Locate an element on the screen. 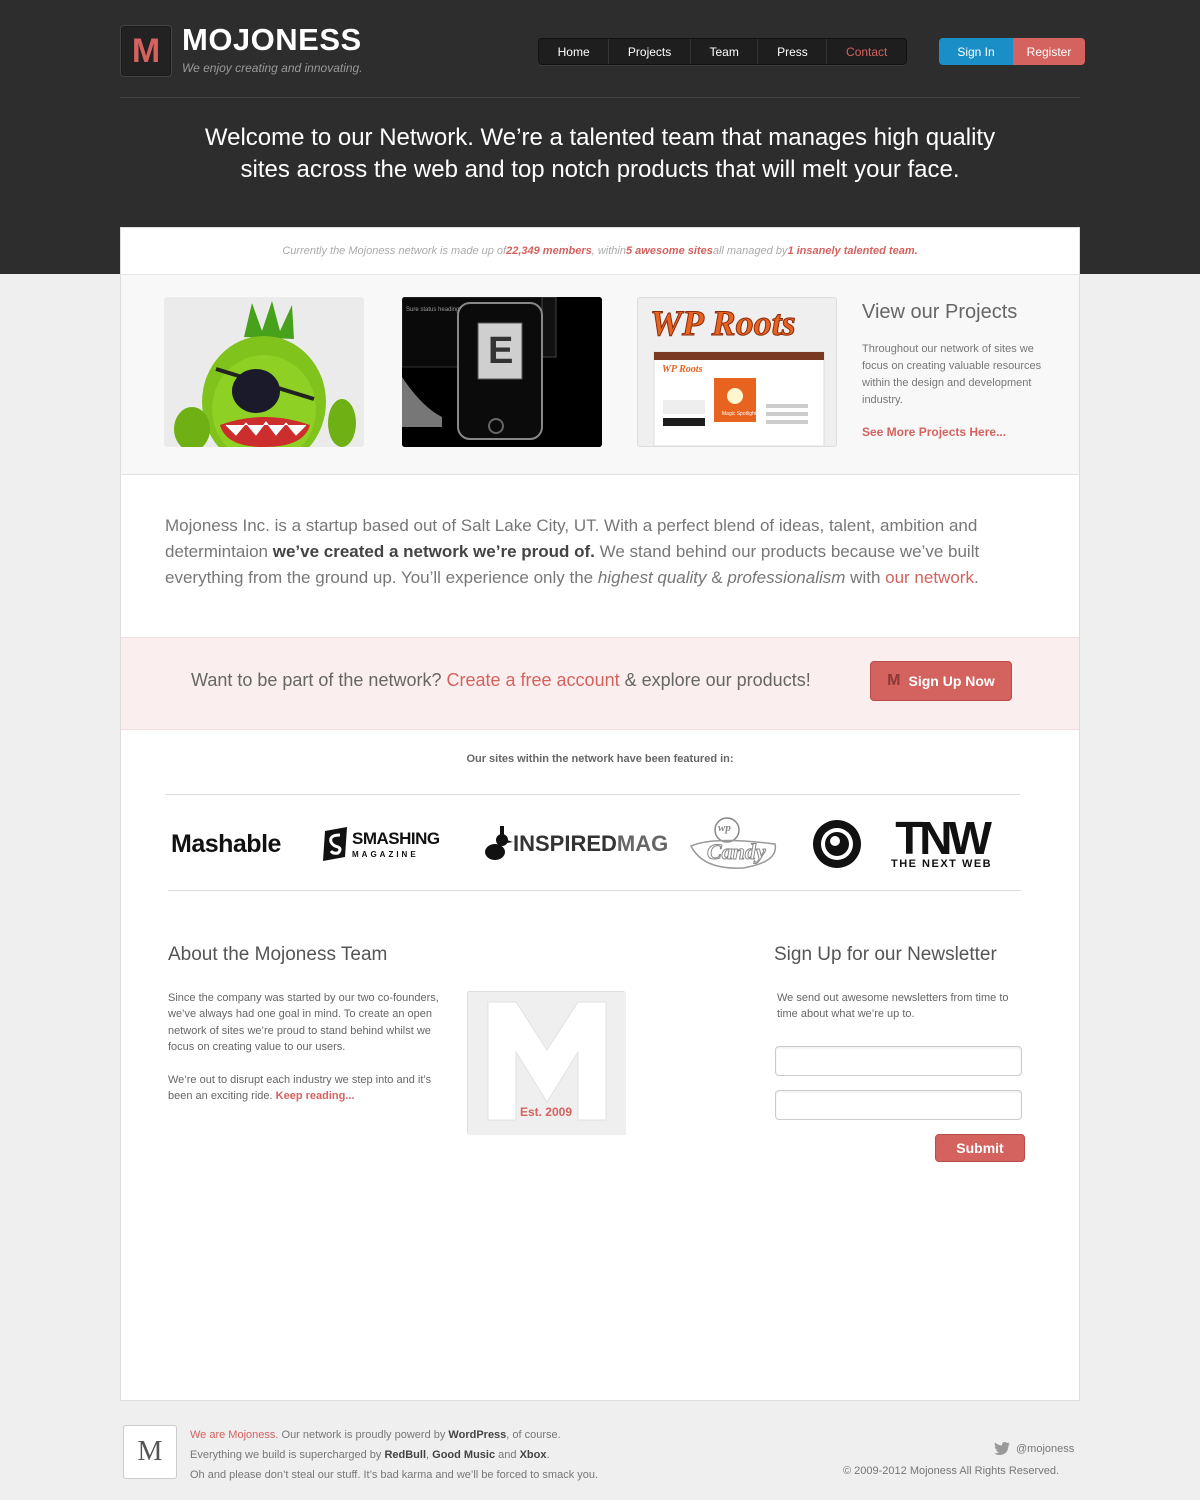  newsletter-name-input is located at coordinates (898, 1061).